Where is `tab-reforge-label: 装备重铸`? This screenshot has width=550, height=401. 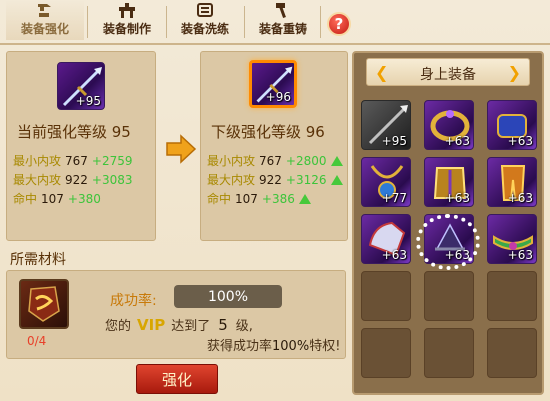
tab-reforge-label: 装备重铸 is located at coordinates (282, 29).